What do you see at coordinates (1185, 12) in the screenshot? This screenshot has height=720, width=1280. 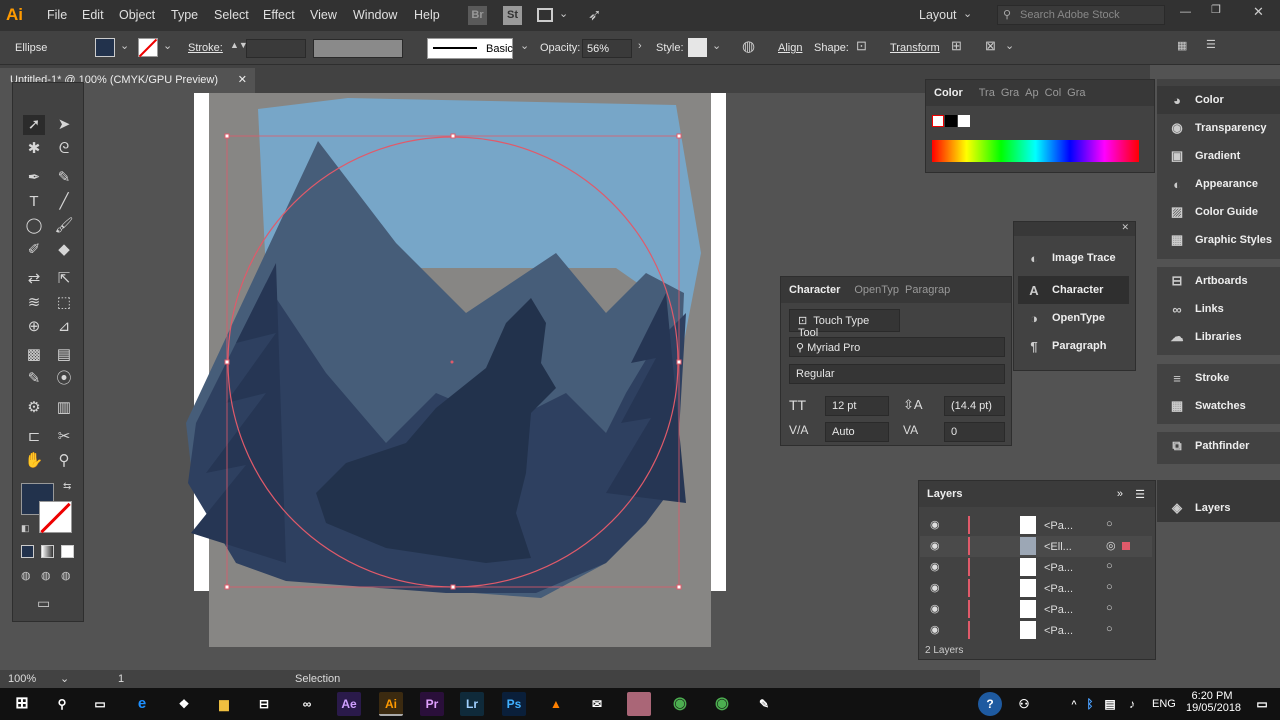 I see `minimize-icon: —` at bounding box center [1185, 12].